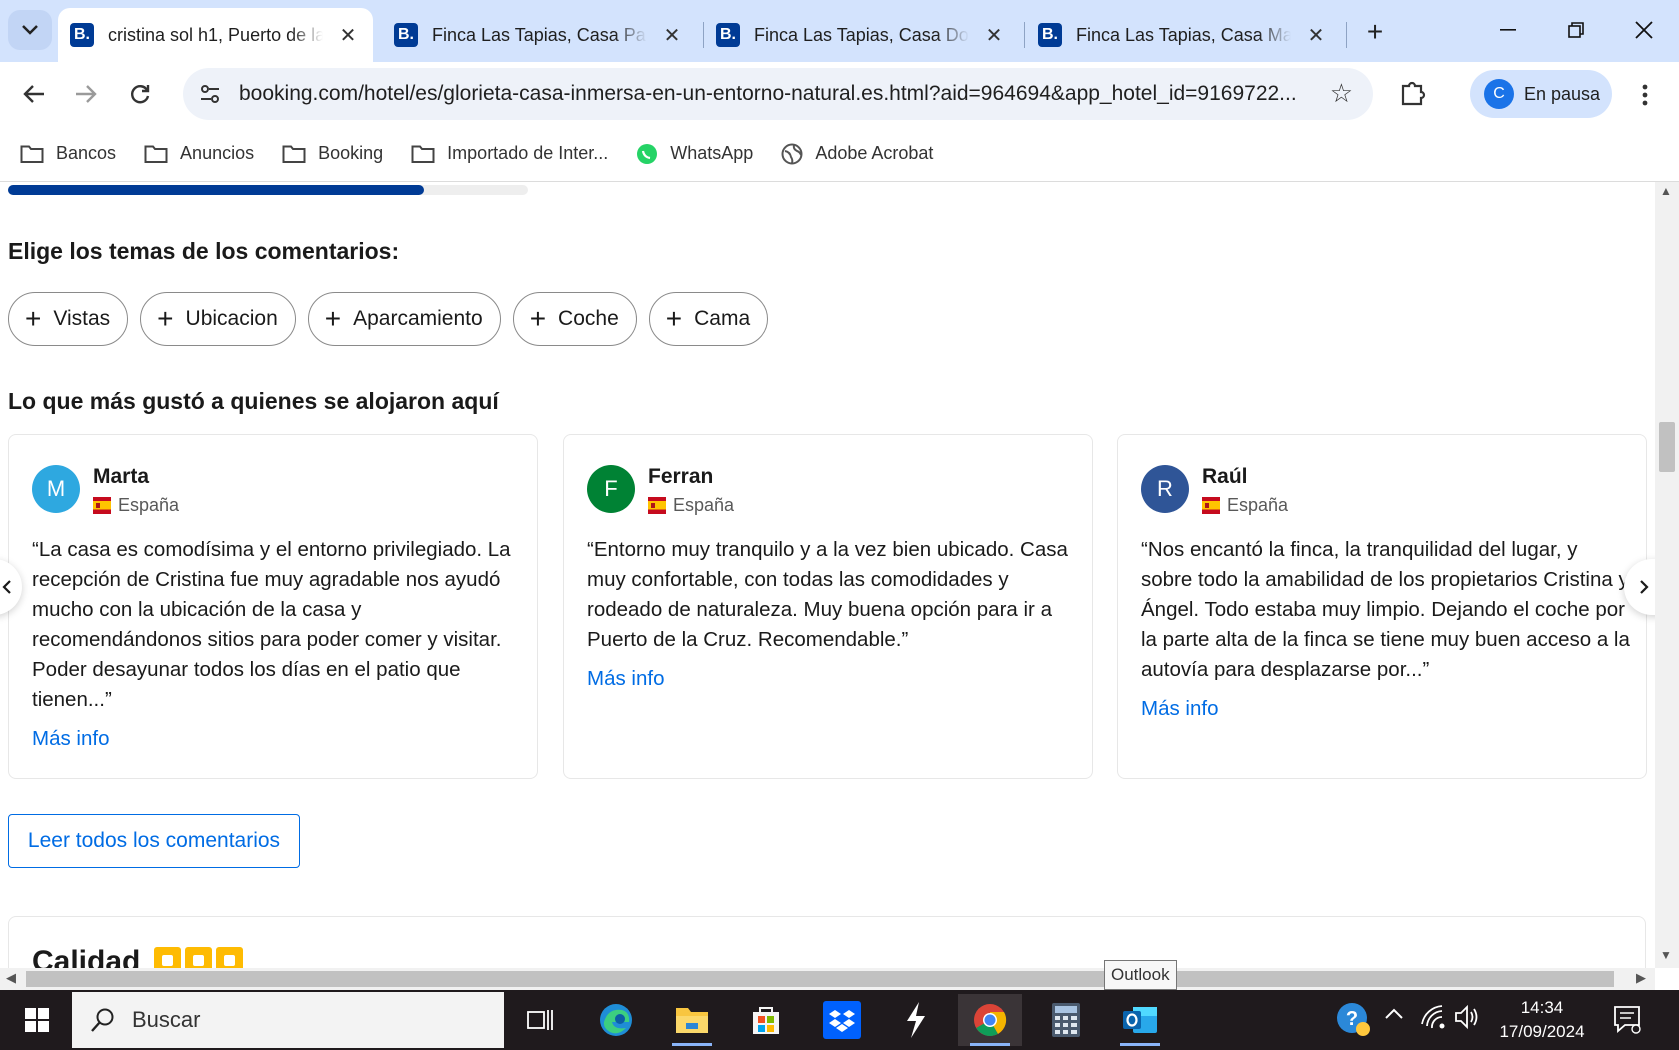  I want to click on read-all-reviews-button: Leer todos los comentarios, so click(154, 841).